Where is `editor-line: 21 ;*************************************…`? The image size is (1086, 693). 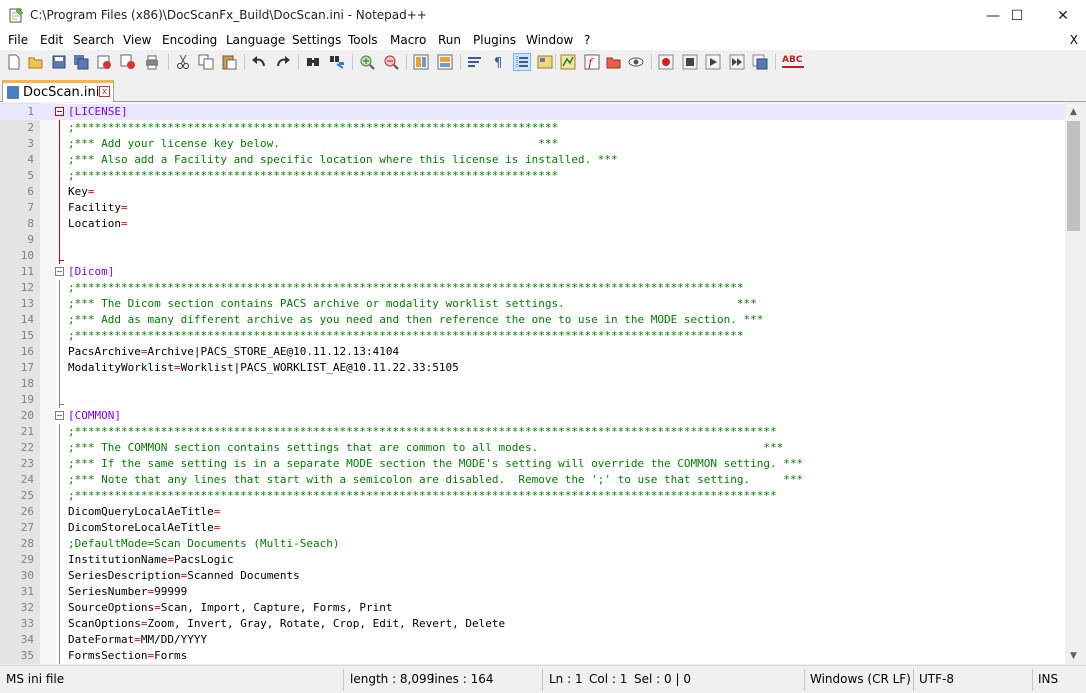
editor-line: 21 ;*************************************… is located at coordinates (532, 432).